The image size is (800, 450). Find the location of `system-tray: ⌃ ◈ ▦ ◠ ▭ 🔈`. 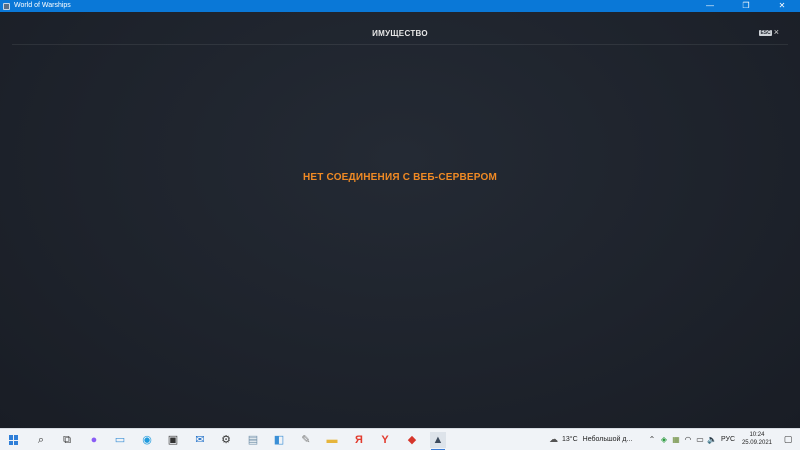

system-tray: ⌃ ◈ ▦ ◠ ▭ 🔈 is located at coordinates (682, 439).